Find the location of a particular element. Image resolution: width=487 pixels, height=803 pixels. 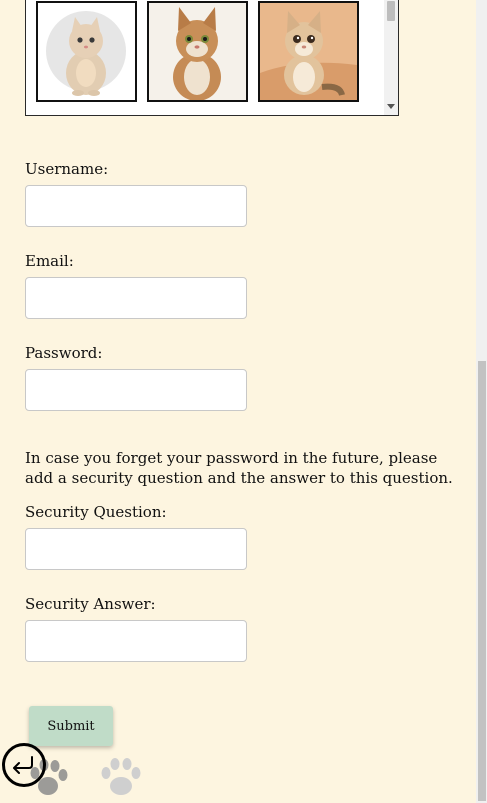

security-answer-input is located at coordinates (136, 641).